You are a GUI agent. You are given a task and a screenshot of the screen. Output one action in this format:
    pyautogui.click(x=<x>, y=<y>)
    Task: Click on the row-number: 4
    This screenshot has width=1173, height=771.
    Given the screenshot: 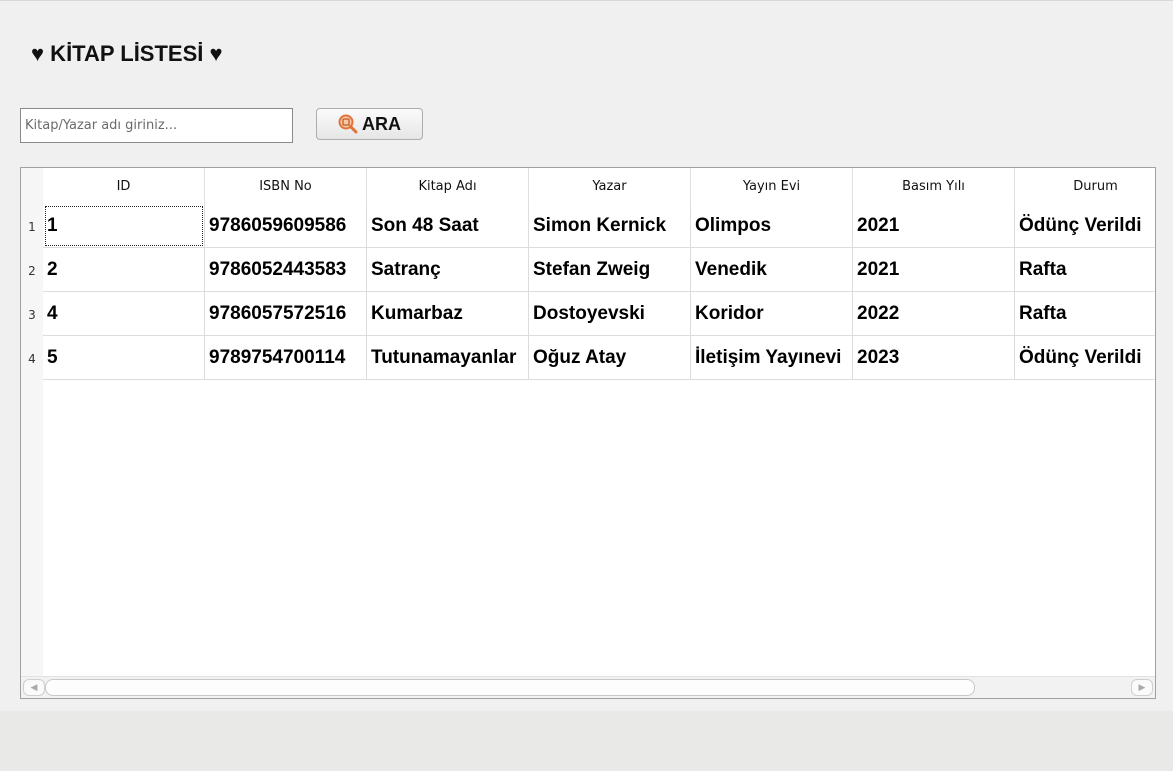 What is the action you would take?
    pyautogui.click(x=32, y=358)
    